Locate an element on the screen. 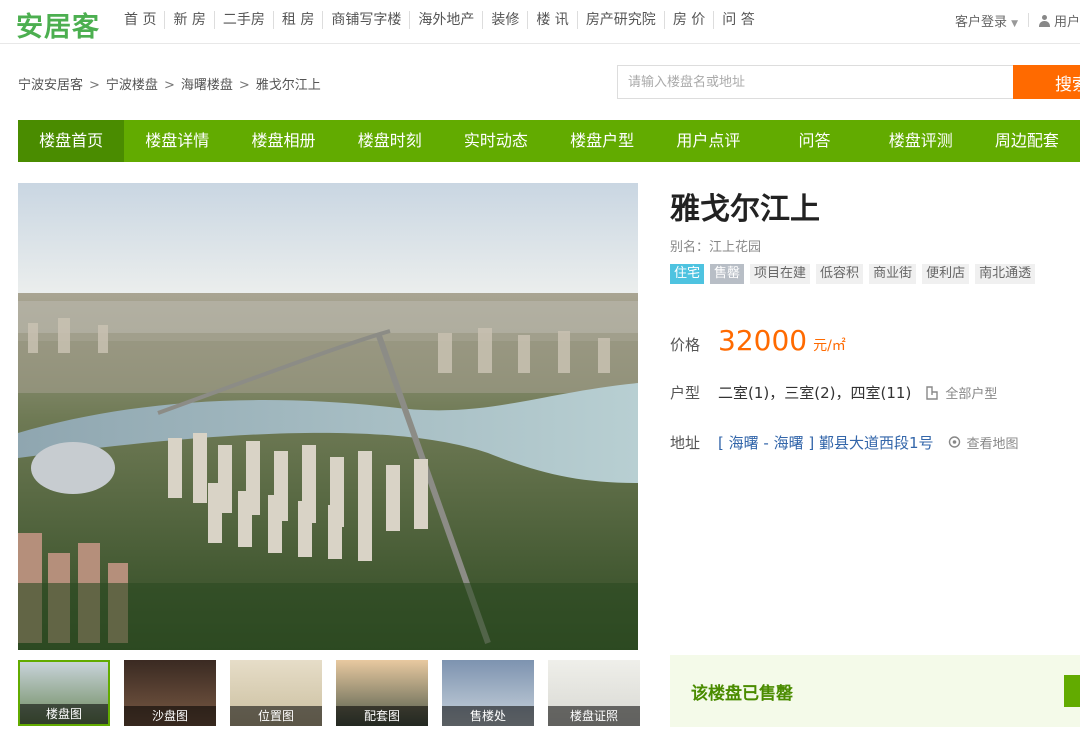 The height and width of the screenshot is (740, 1080). breadcrumb: 宁波安居客 > 宁波楼盘 > 海曙楼盘 > 雅戈尔江上 is located at coordinates (169, 83).